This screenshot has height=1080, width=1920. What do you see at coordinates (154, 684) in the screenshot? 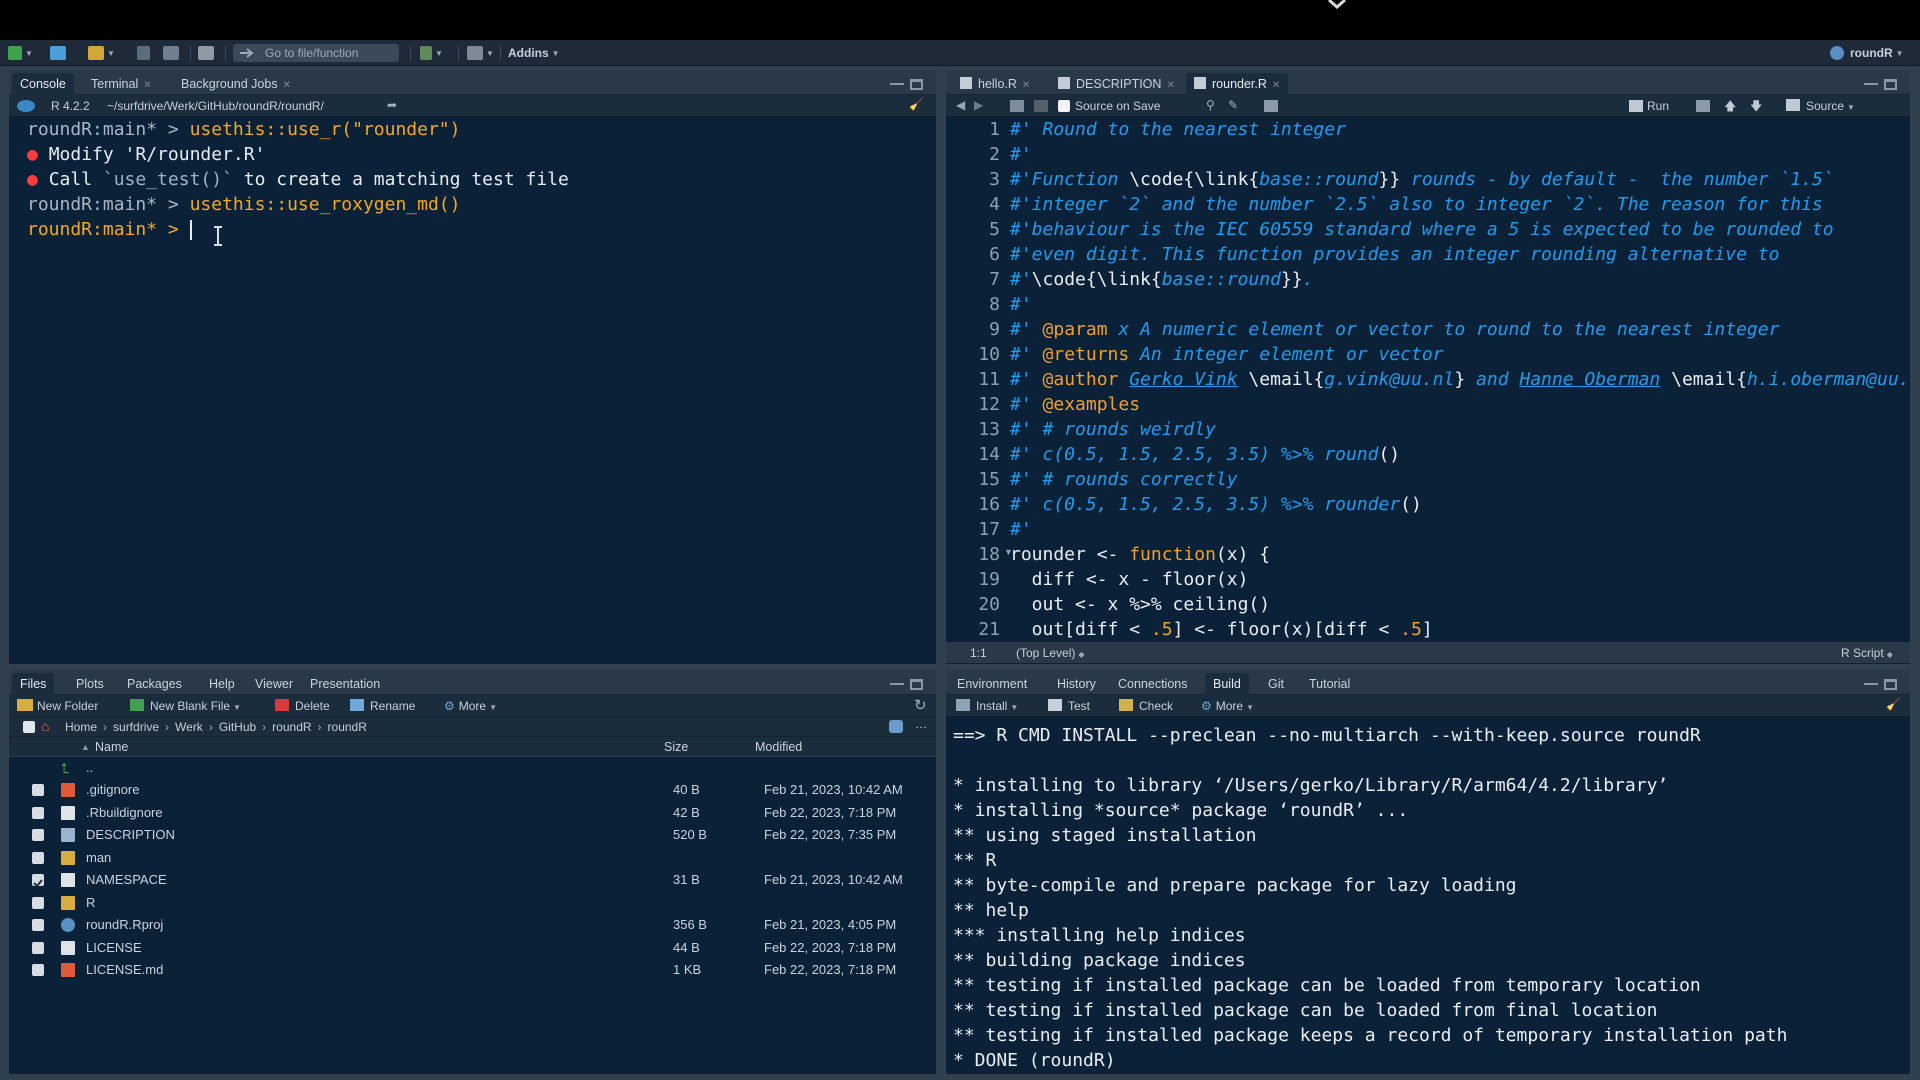
I see `tab-packages: Packages` at bounding box center [154, 684].